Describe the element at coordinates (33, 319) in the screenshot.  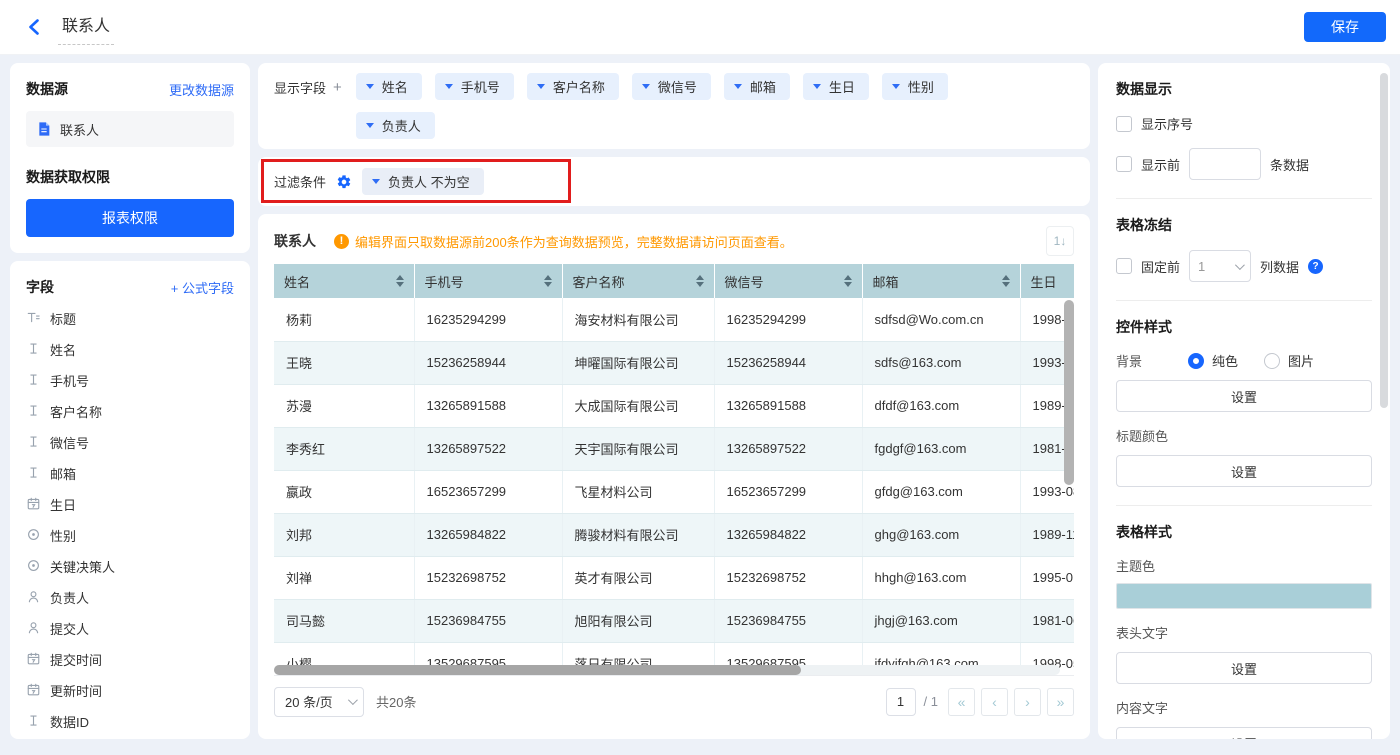
I see `title-icon` at that location.